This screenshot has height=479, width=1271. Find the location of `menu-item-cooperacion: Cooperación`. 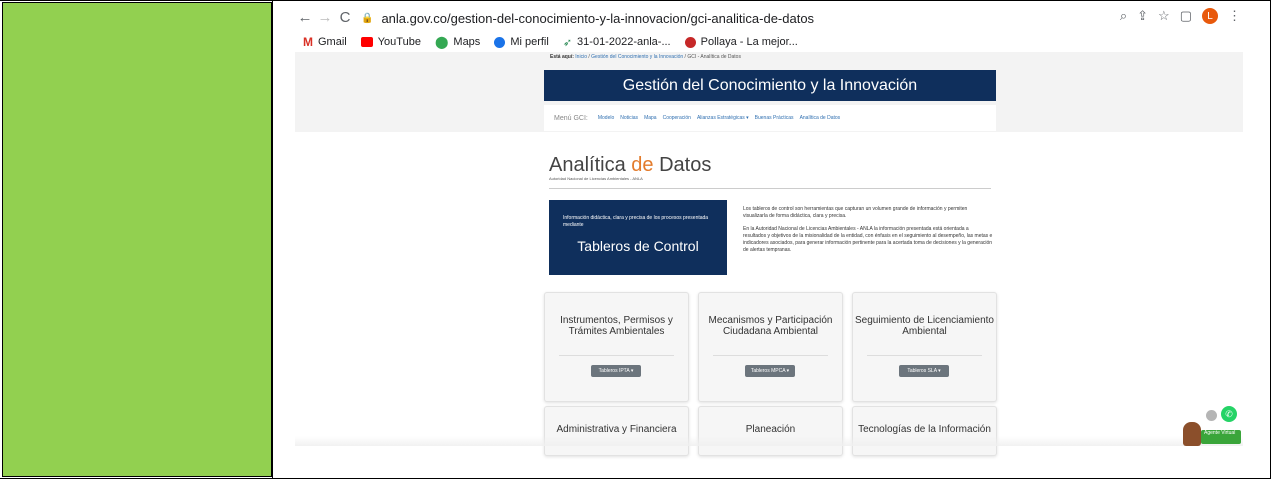

menu-item-cooperacion: Cooperación is located at coordinates (677, 118).